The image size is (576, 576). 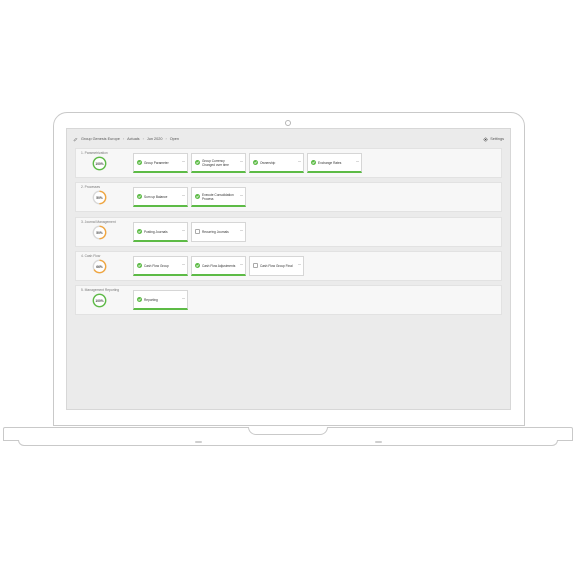 I want to click on task-card: Group Currency Changed over time ···, so click(x=218, y=163).